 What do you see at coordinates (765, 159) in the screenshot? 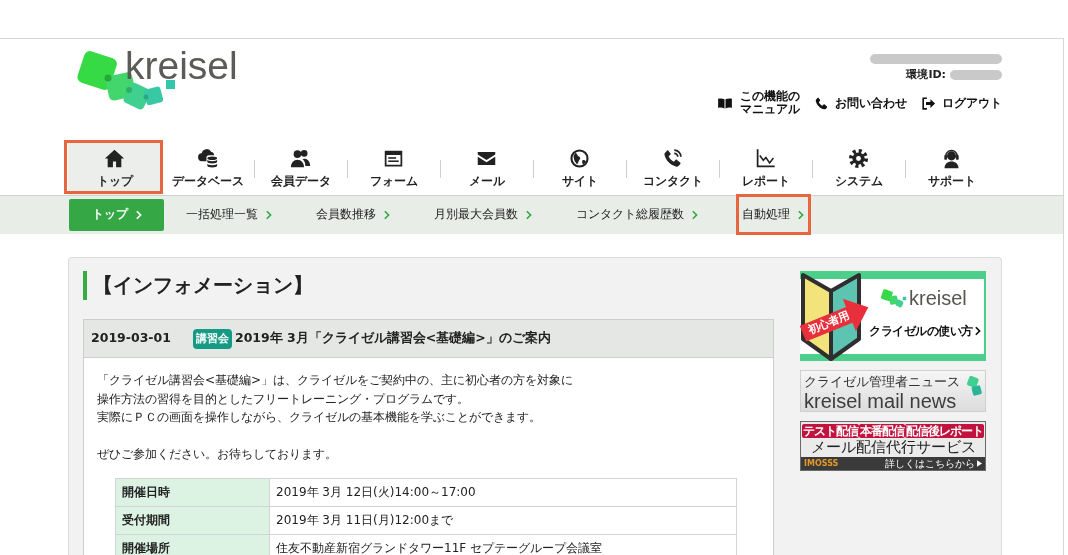
I see `line-chart-icon` at bounding box center [765, 159].